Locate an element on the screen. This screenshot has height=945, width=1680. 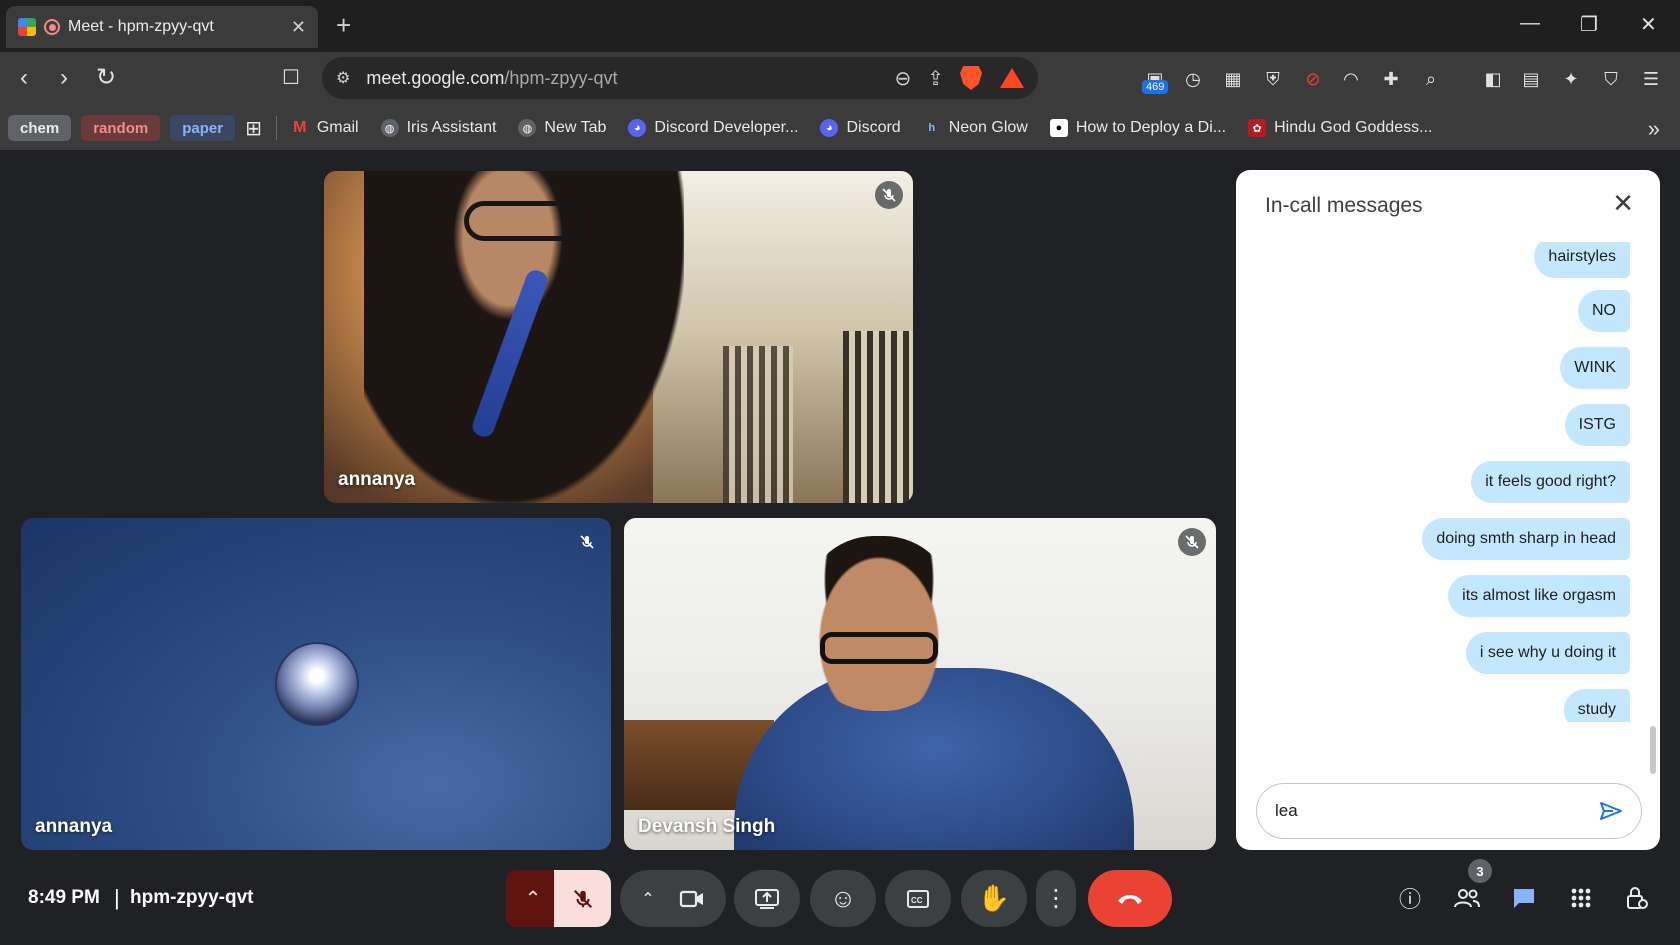
leo-ai-icon: ✦ is located at coordinates (1571, 79).